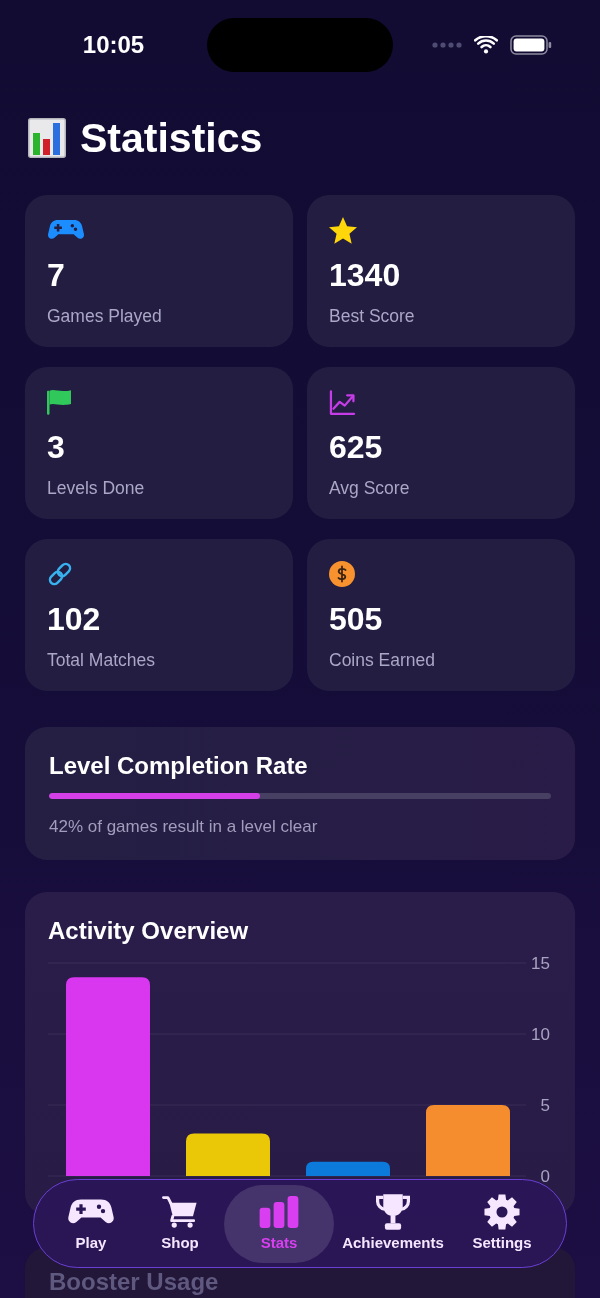 Image resolution: width=600 pixels, height=1298 pixels. What do you see at coordinates (74, 619) in the screenshot?
I see `stat-value: 102` at bounding box center [74, 619].